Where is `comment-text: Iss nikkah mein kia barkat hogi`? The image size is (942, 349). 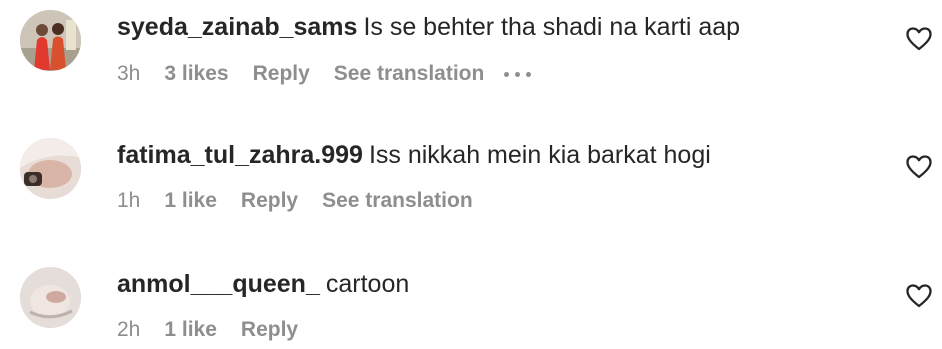 comment-text: Iss nikkah mein kia barkat hogi is located at coordinates (539, 155).